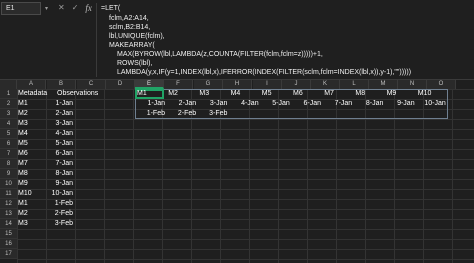 The image size is (474, 263). What do you see at coordinates (32, 144) in the screenshot?
I see `metadata-cell: M5` at bounding box center [32, 144].